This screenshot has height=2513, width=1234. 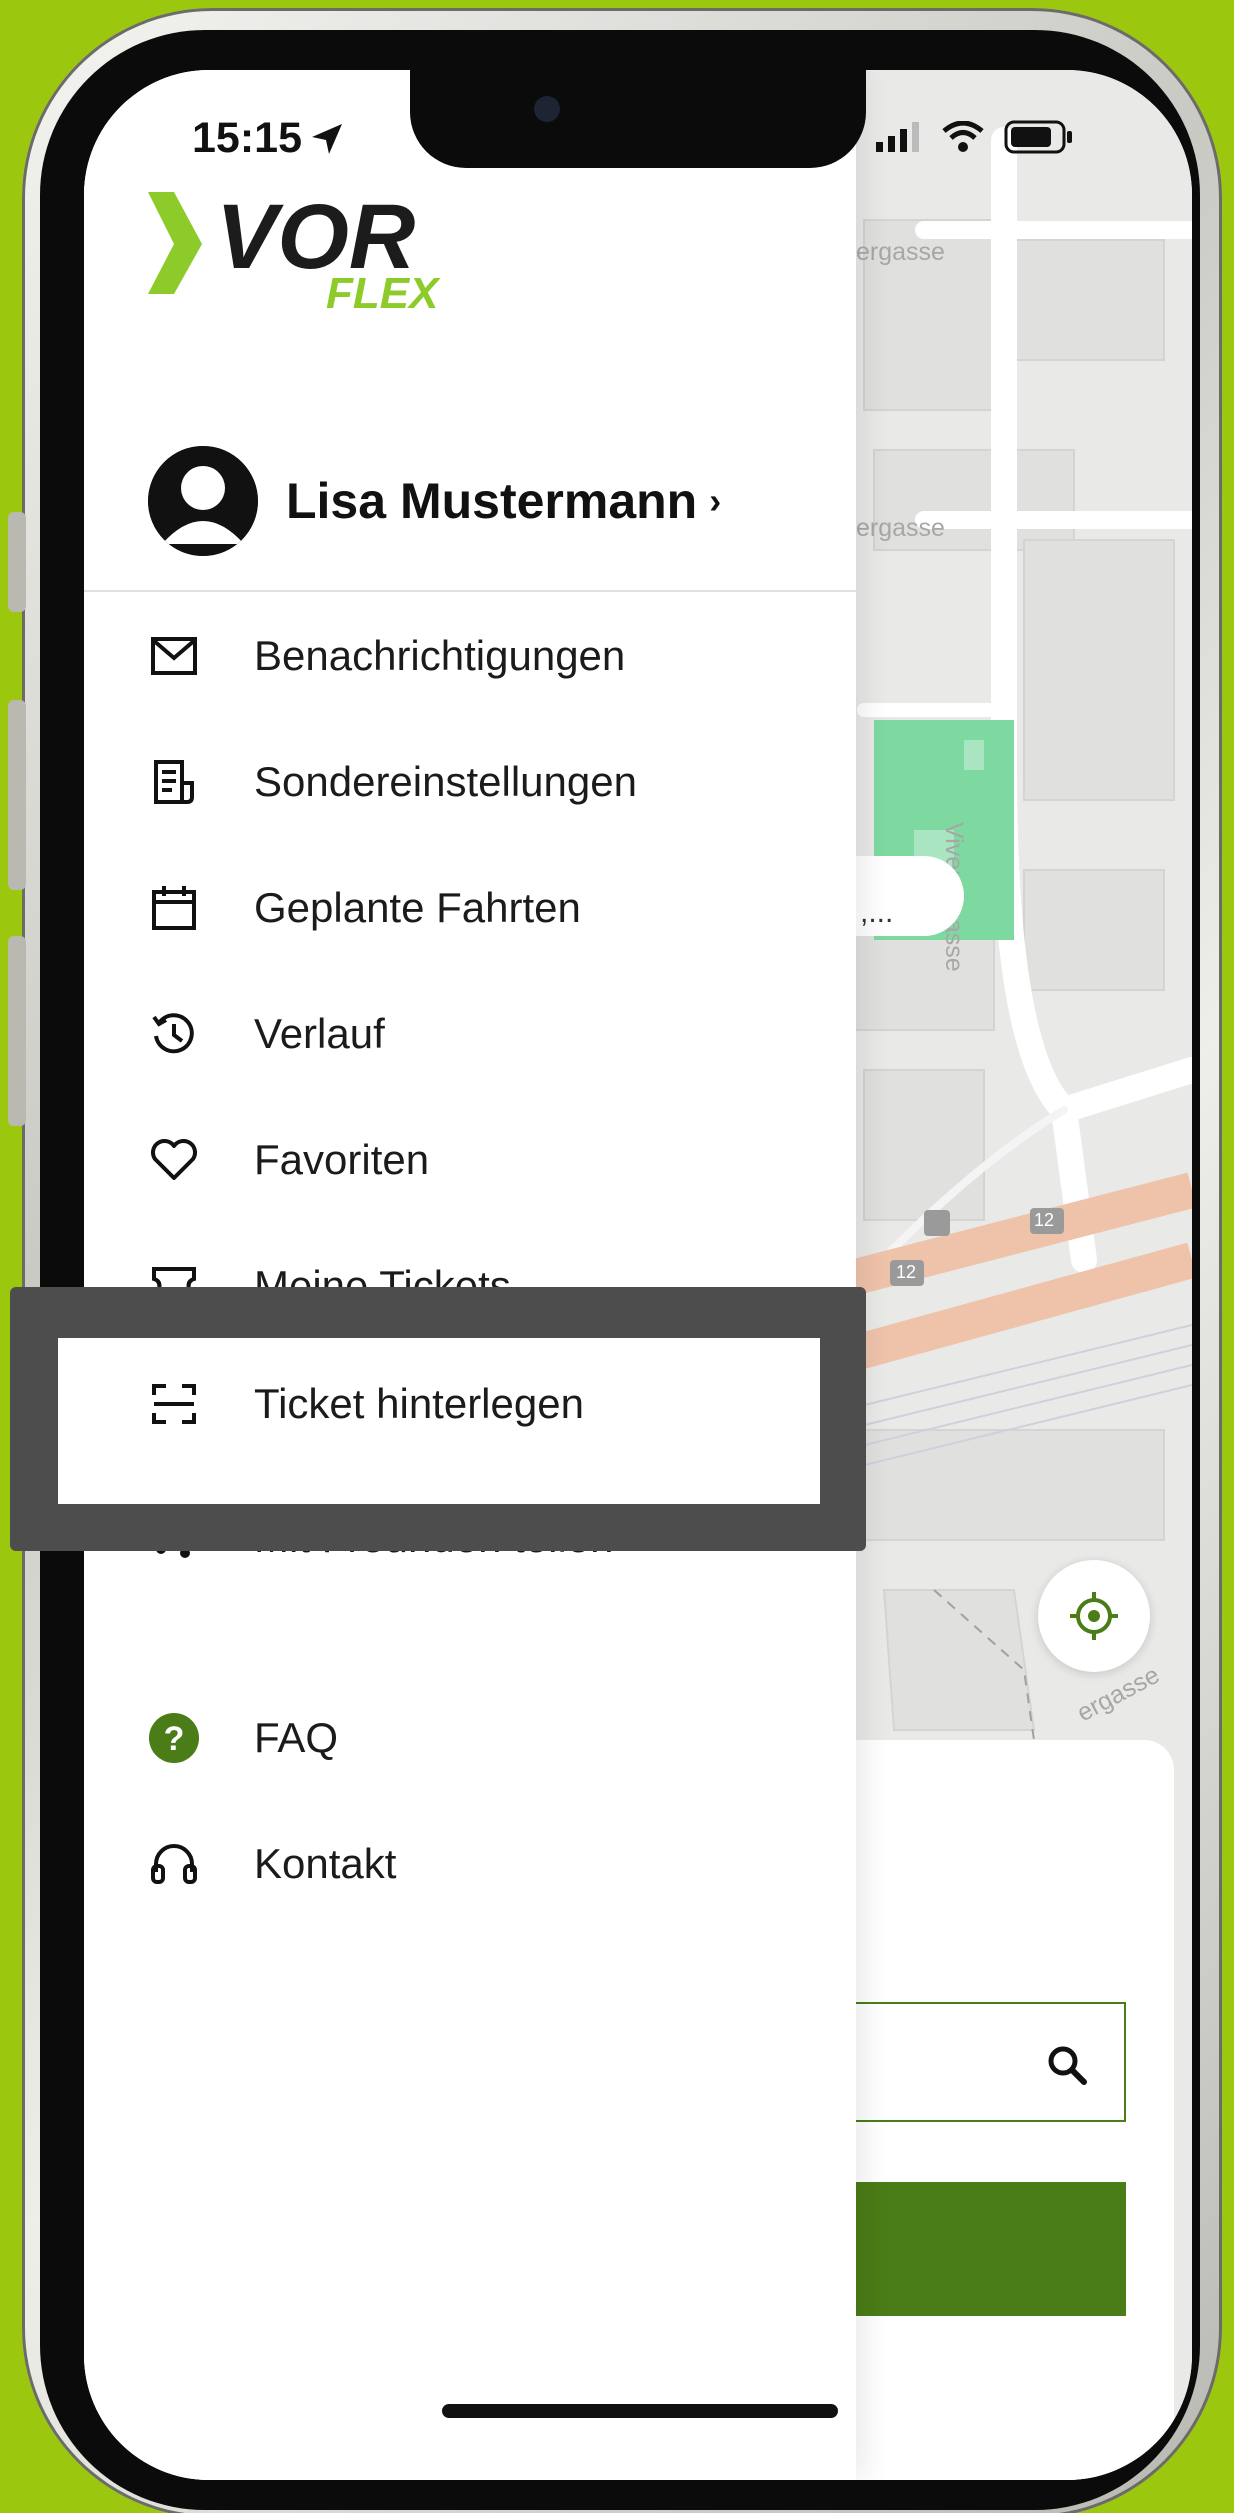 What do you see at coordinates (492, 501) in the screenshot?
I see `profile-name: Lisa Mustermann` at bounding box center [492, 501].